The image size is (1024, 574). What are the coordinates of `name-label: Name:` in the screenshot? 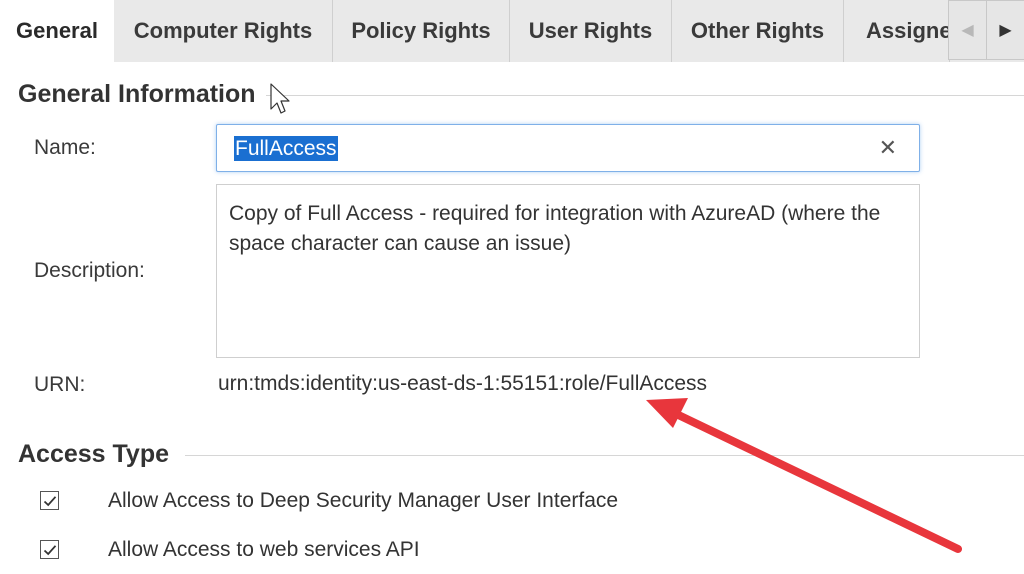 It's located at (65, 147).